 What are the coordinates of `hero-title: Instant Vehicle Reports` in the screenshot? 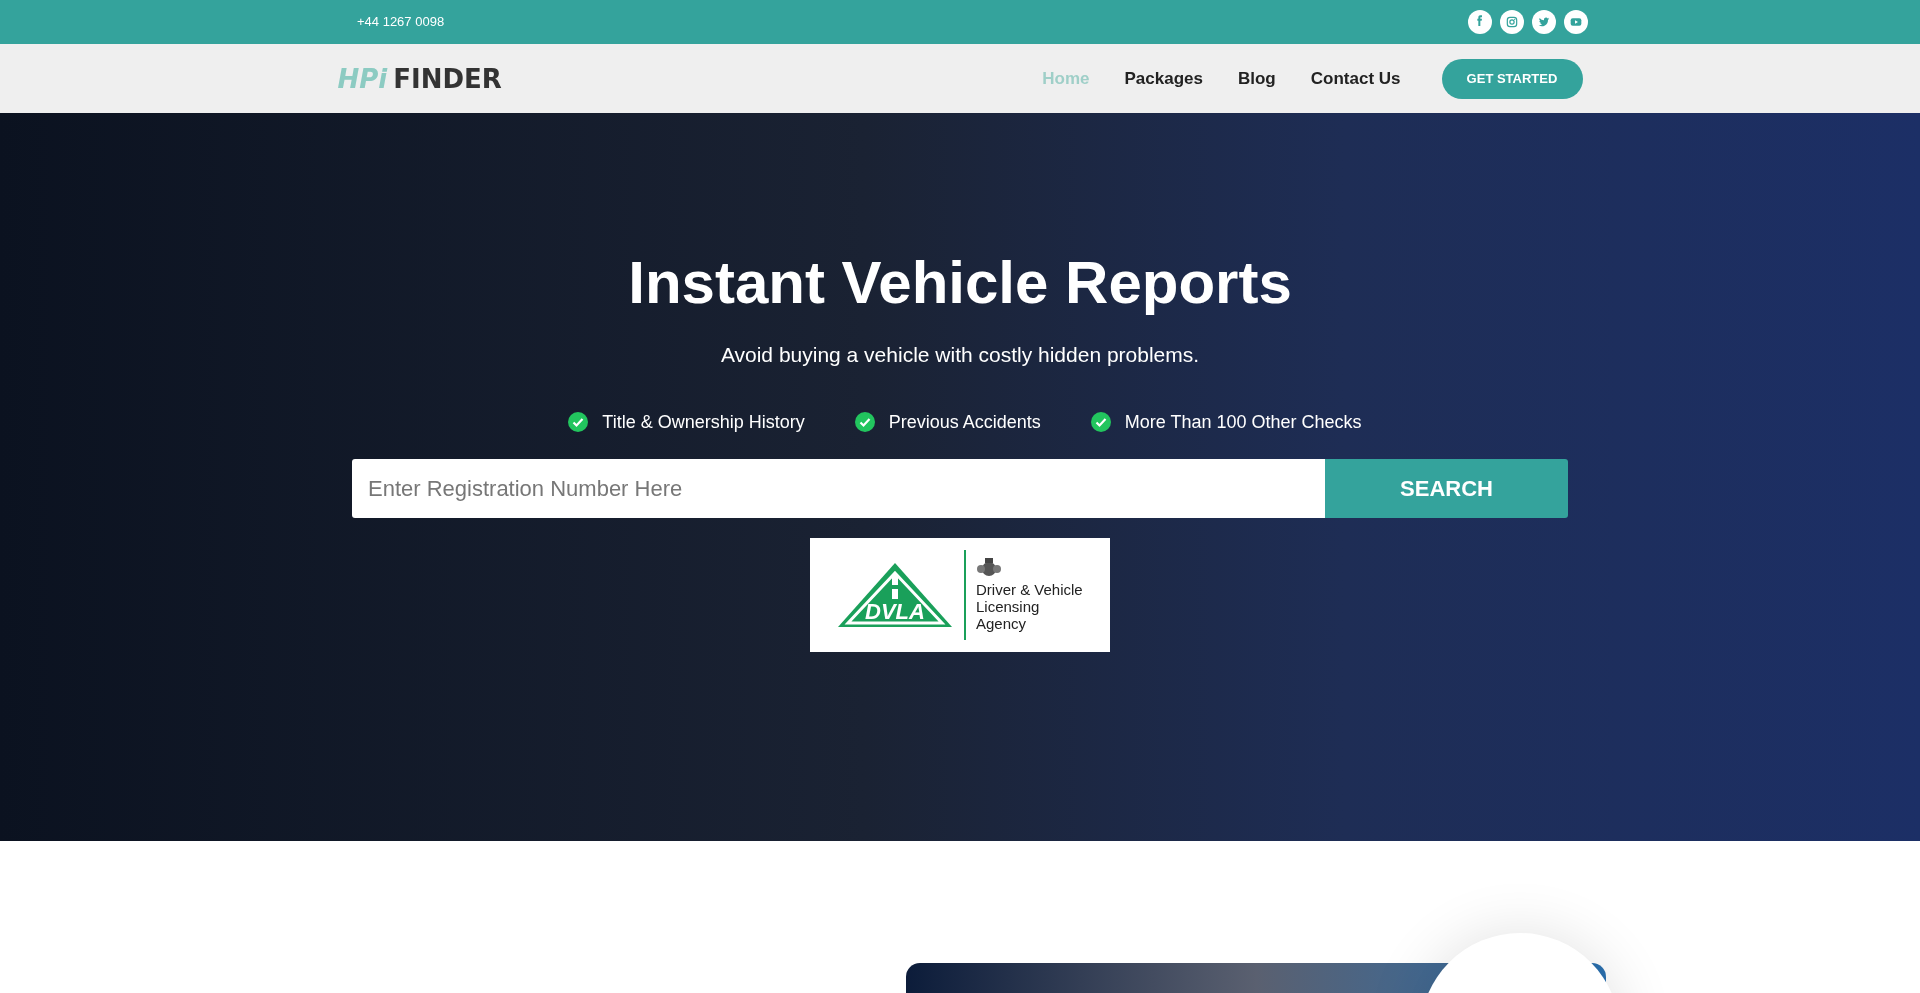 It's located at (960, 283).